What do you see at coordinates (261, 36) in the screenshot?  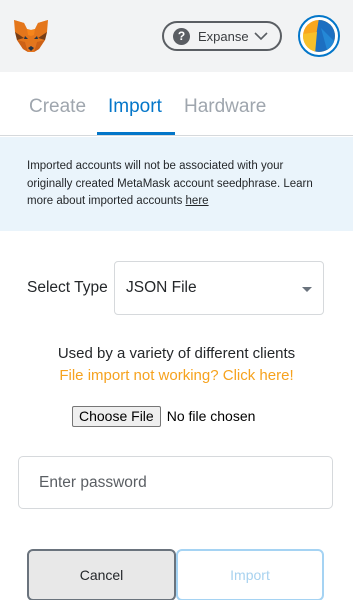 I see `chevron-down-icon` at bounding box center [261, 36].